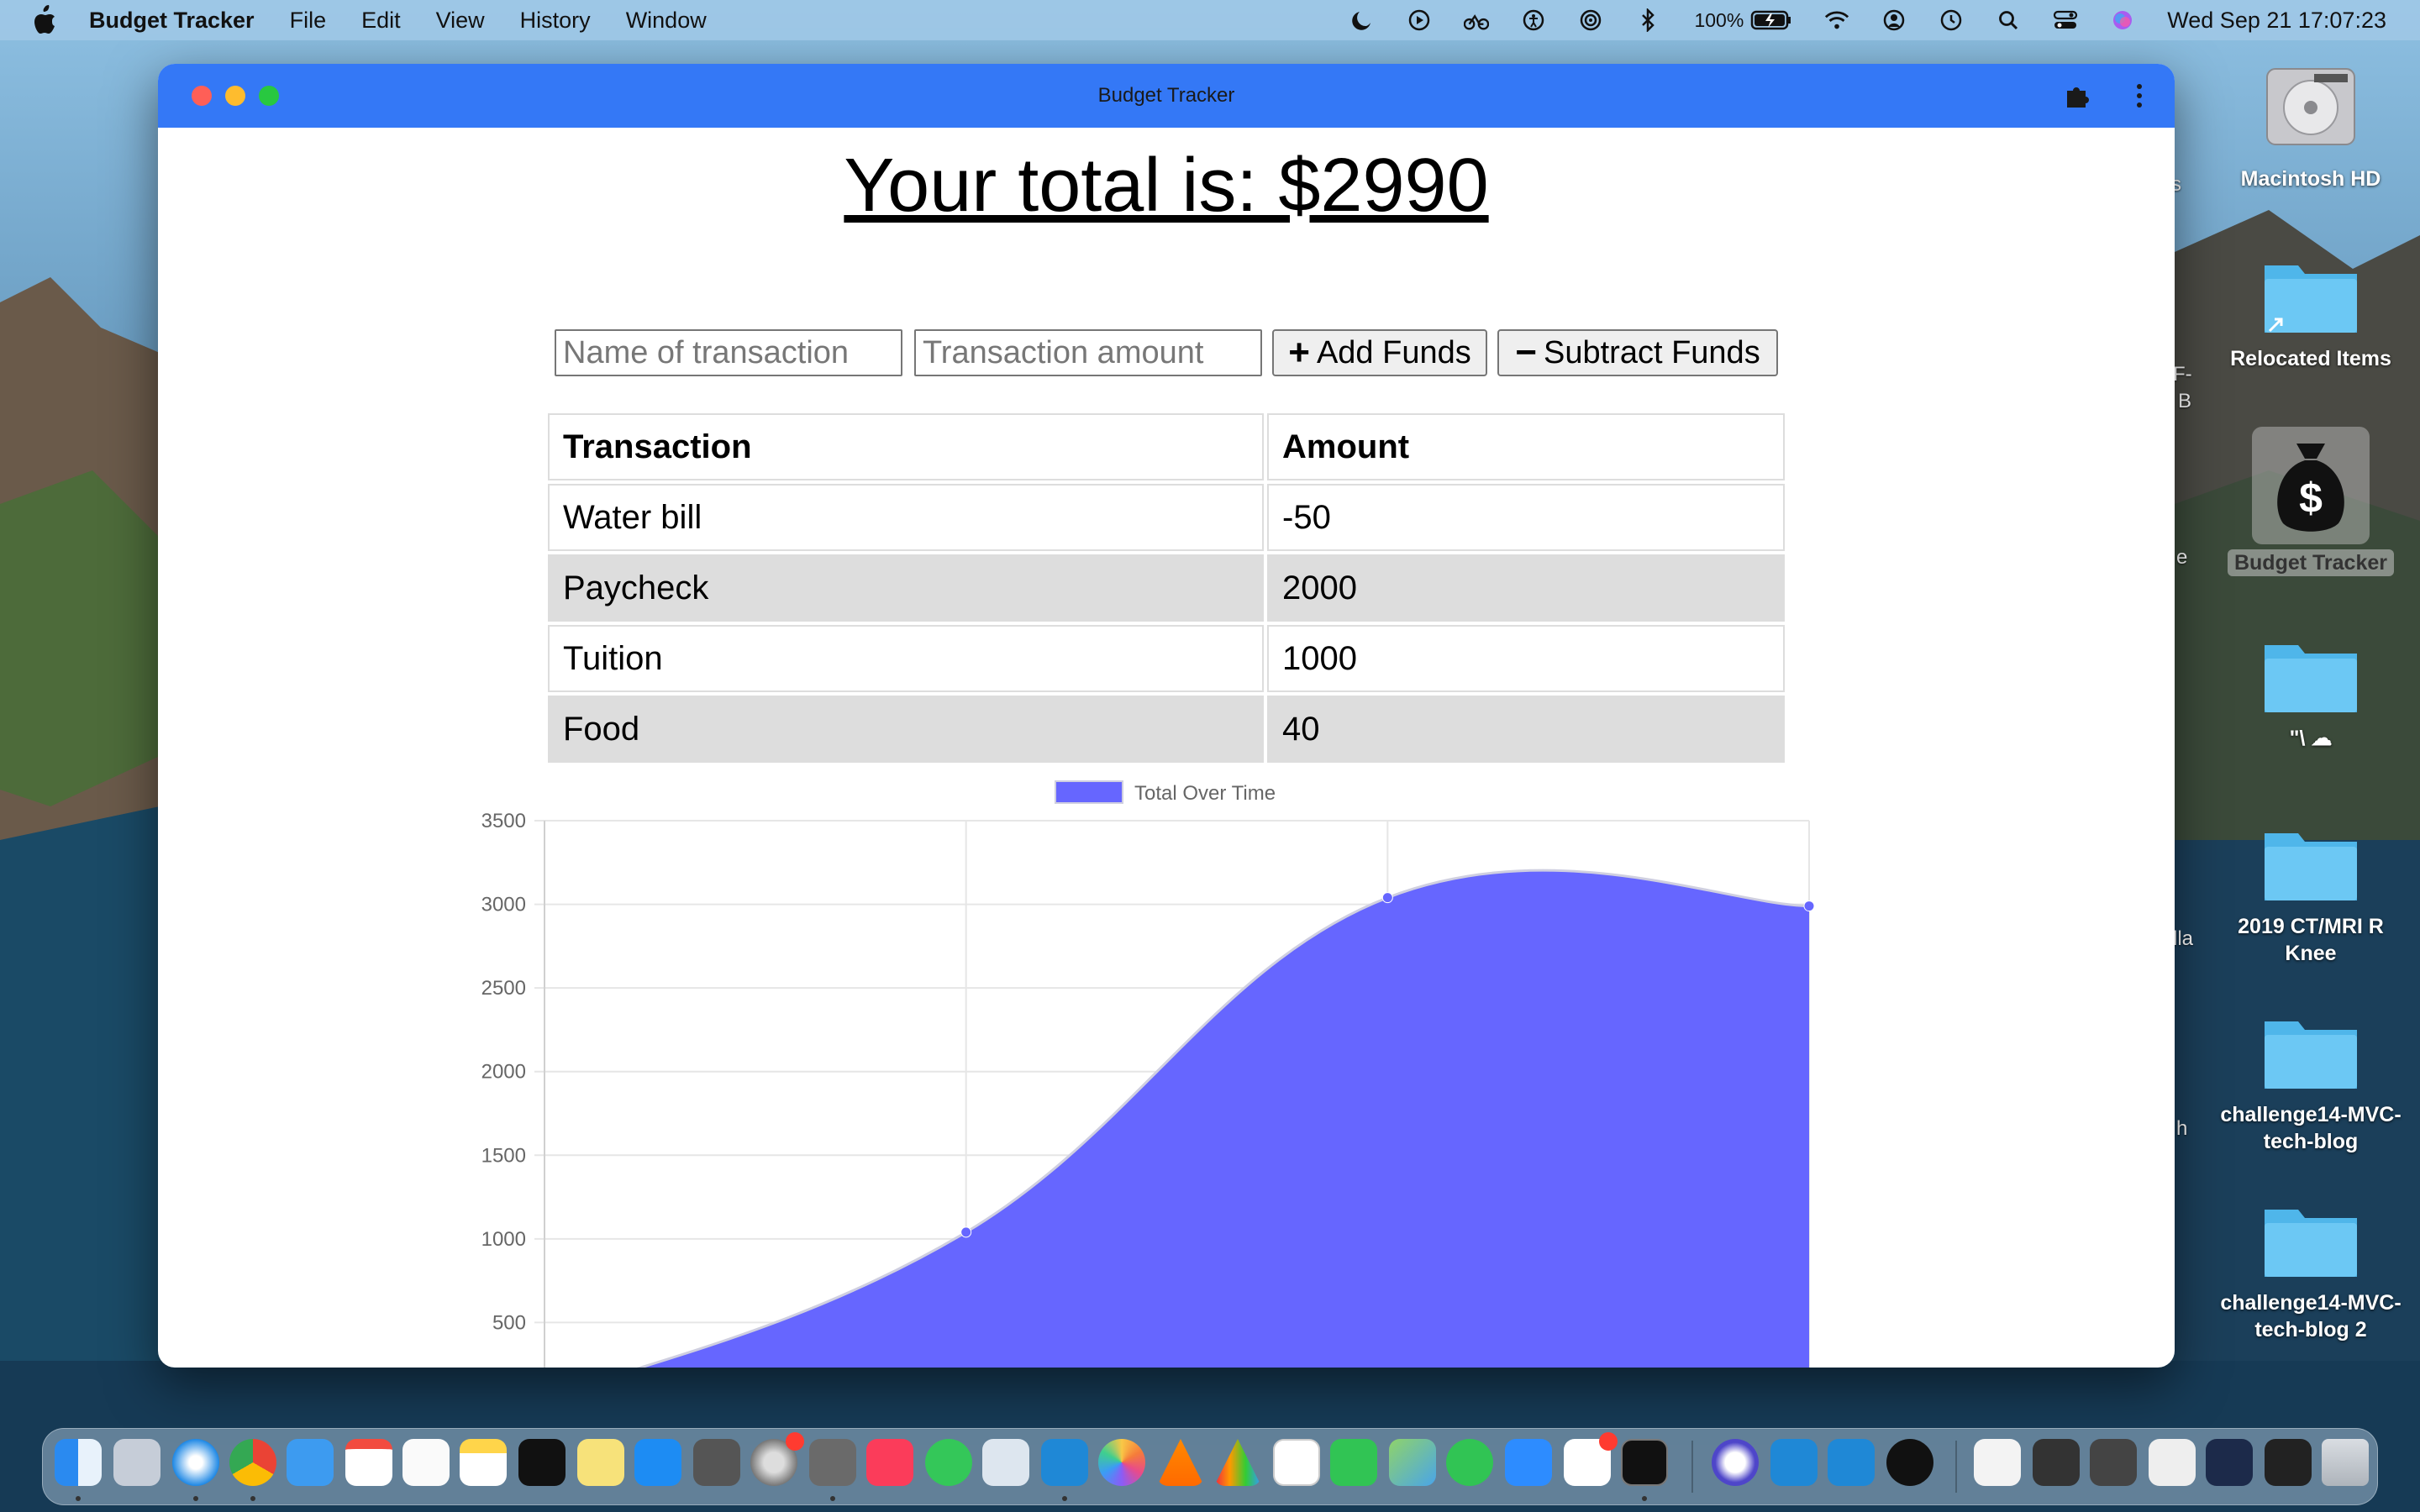 The image size is (2420, 1512). What do you see at coordinates (172, 21) in the screenshot?
I see `menu-app-name: Budget Tracker` at bounding box center [172, 21].